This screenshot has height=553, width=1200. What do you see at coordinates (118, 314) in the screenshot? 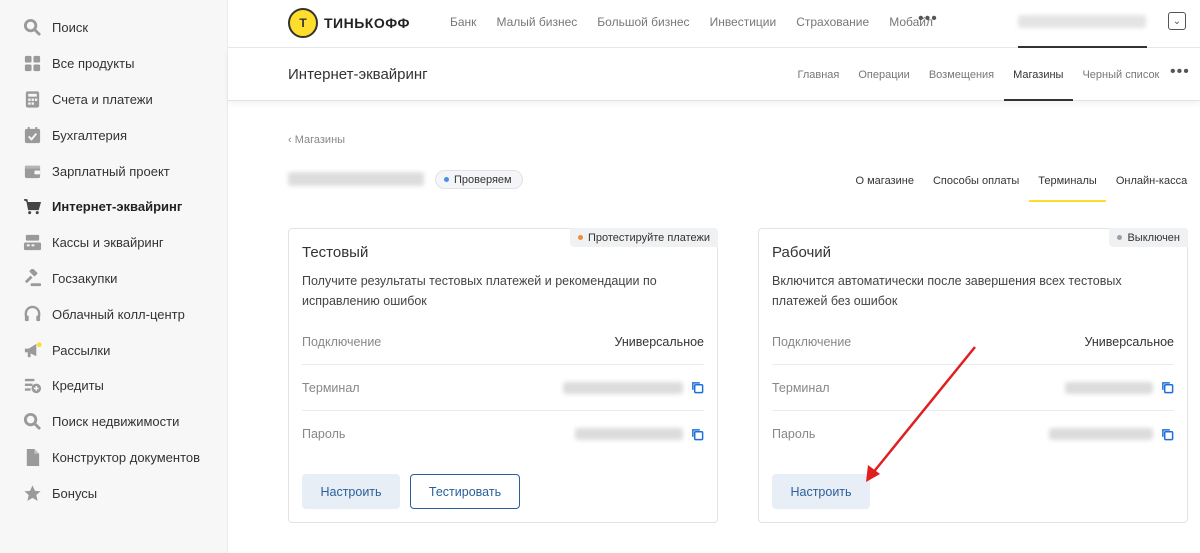
I see `sidebar-item-label: Облачный колл-центр` at bounding box center [118, 314].